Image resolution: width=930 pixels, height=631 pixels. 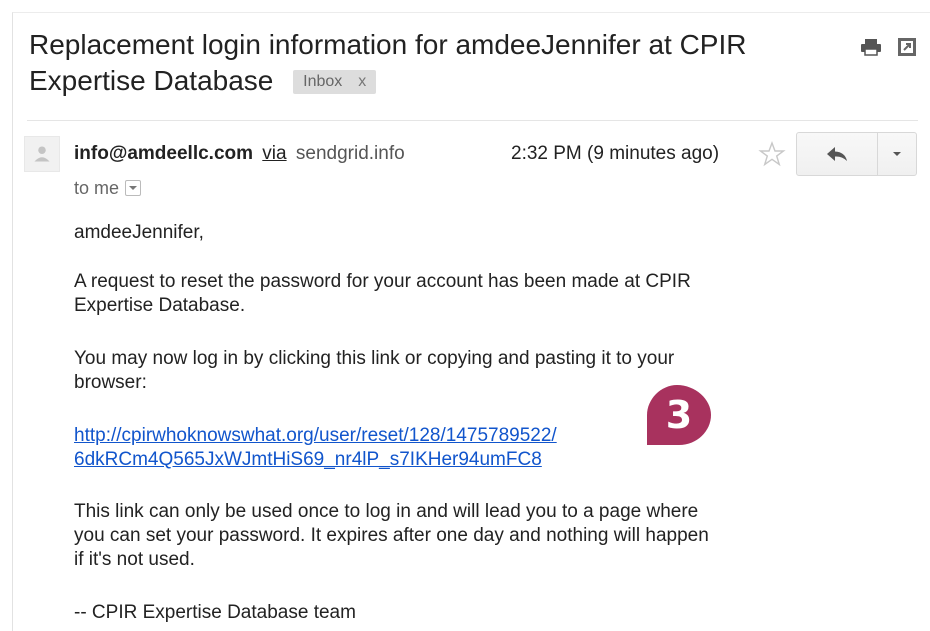 I want to click on new-window-icon, so click(x=907, y=47).